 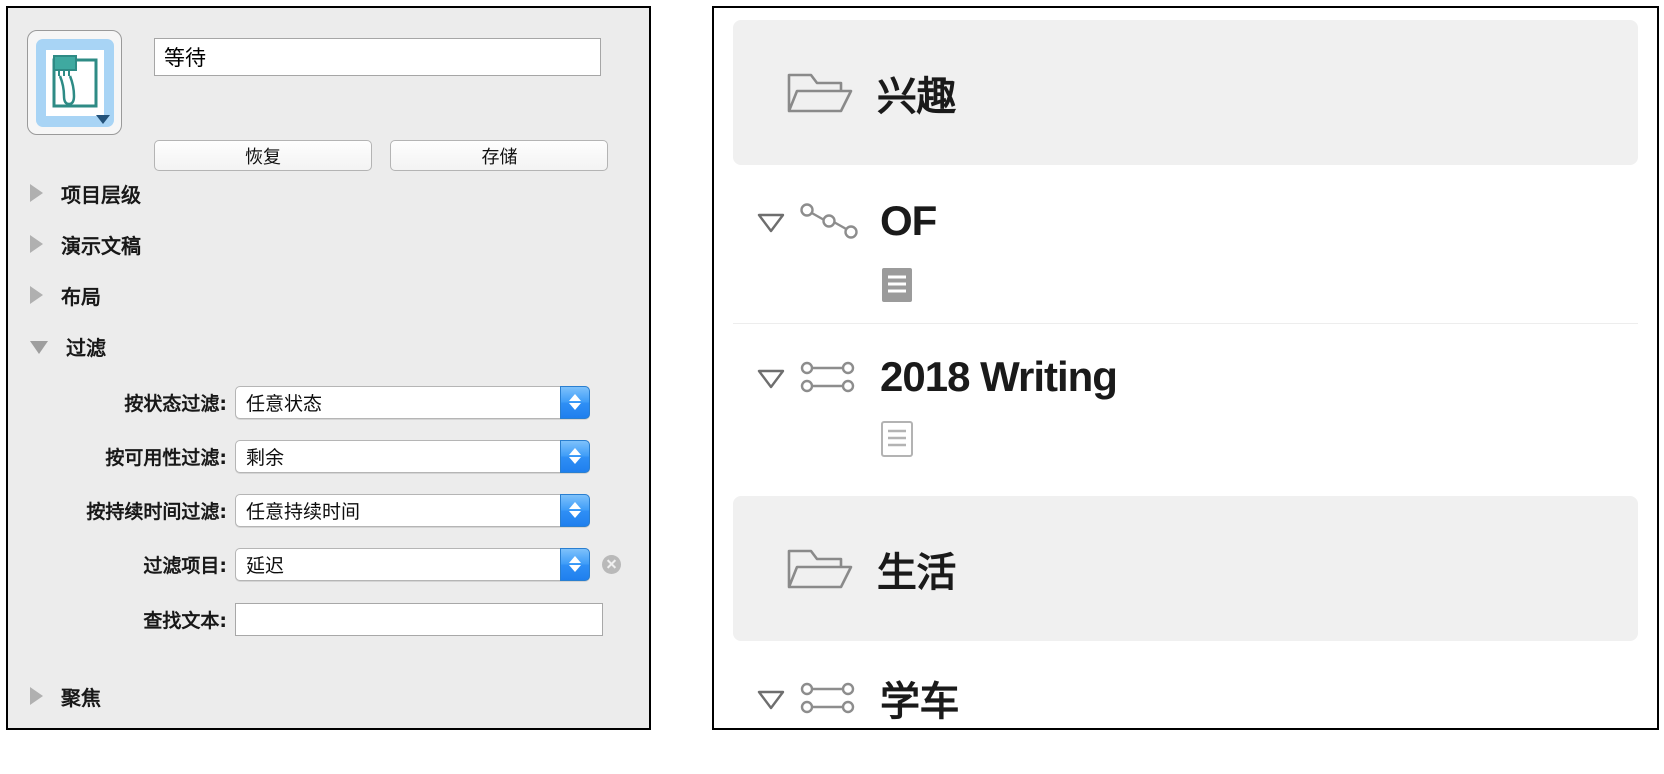 I want to click on filter-duration-value: 任意持续时间, so click(x=303, y=511).